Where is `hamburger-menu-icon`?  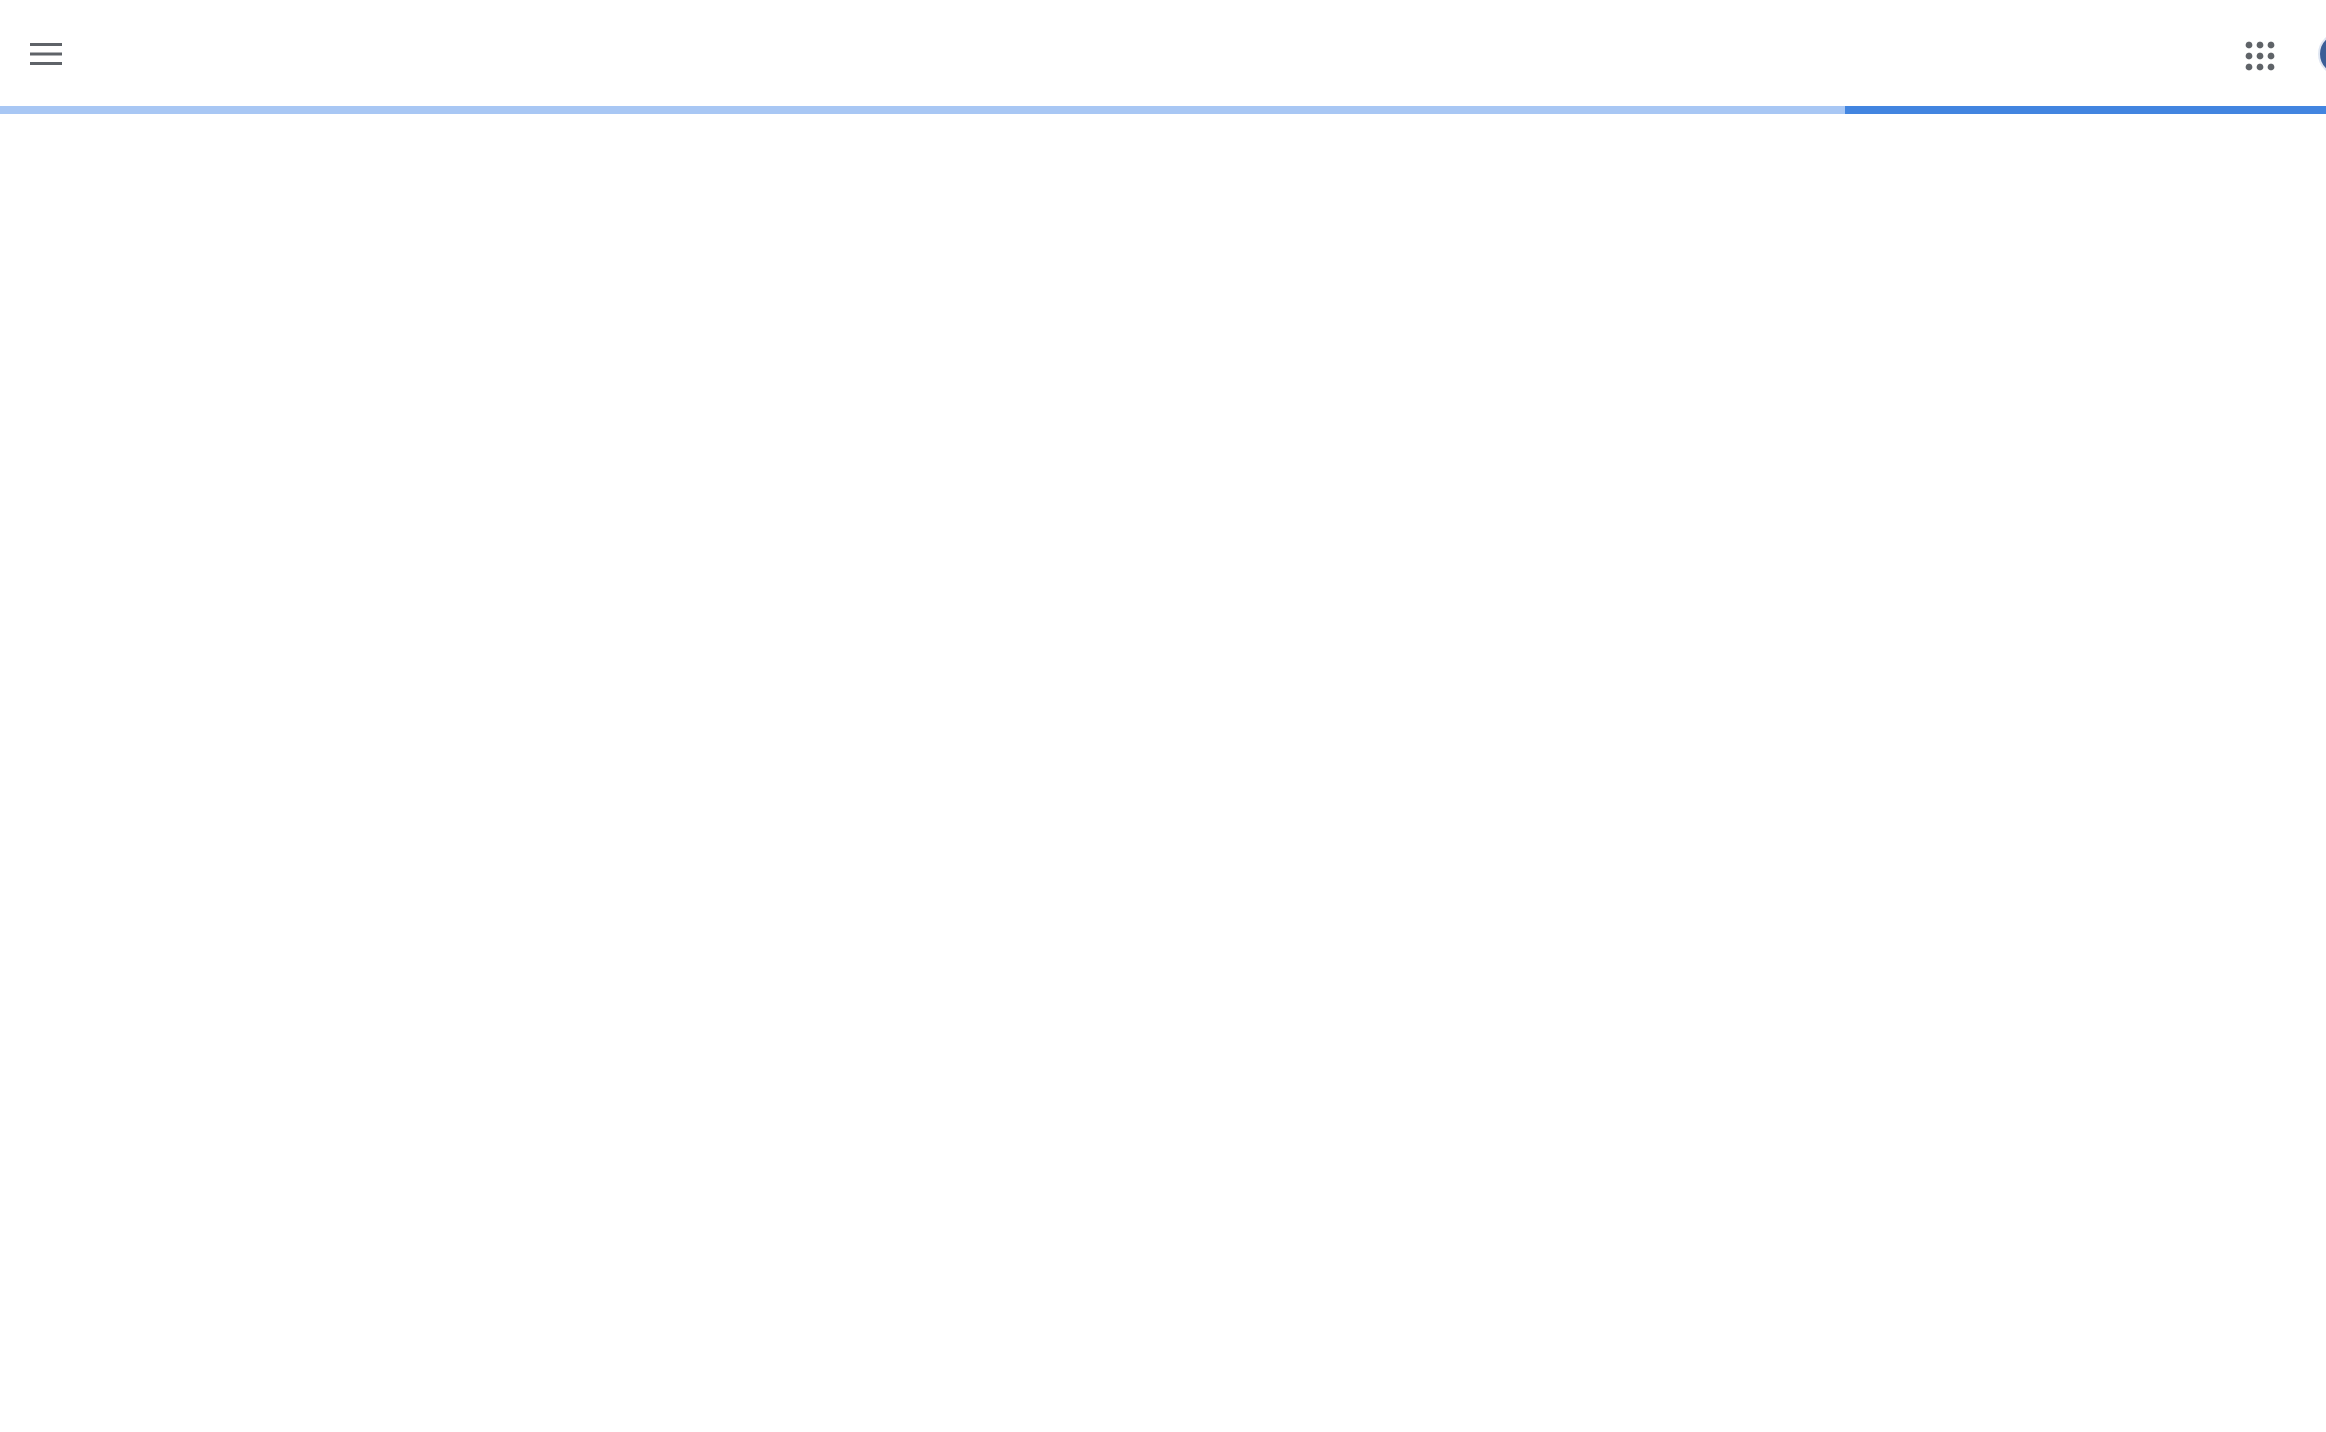 hamburger-menu-icon is located at coordinates (46, 54).